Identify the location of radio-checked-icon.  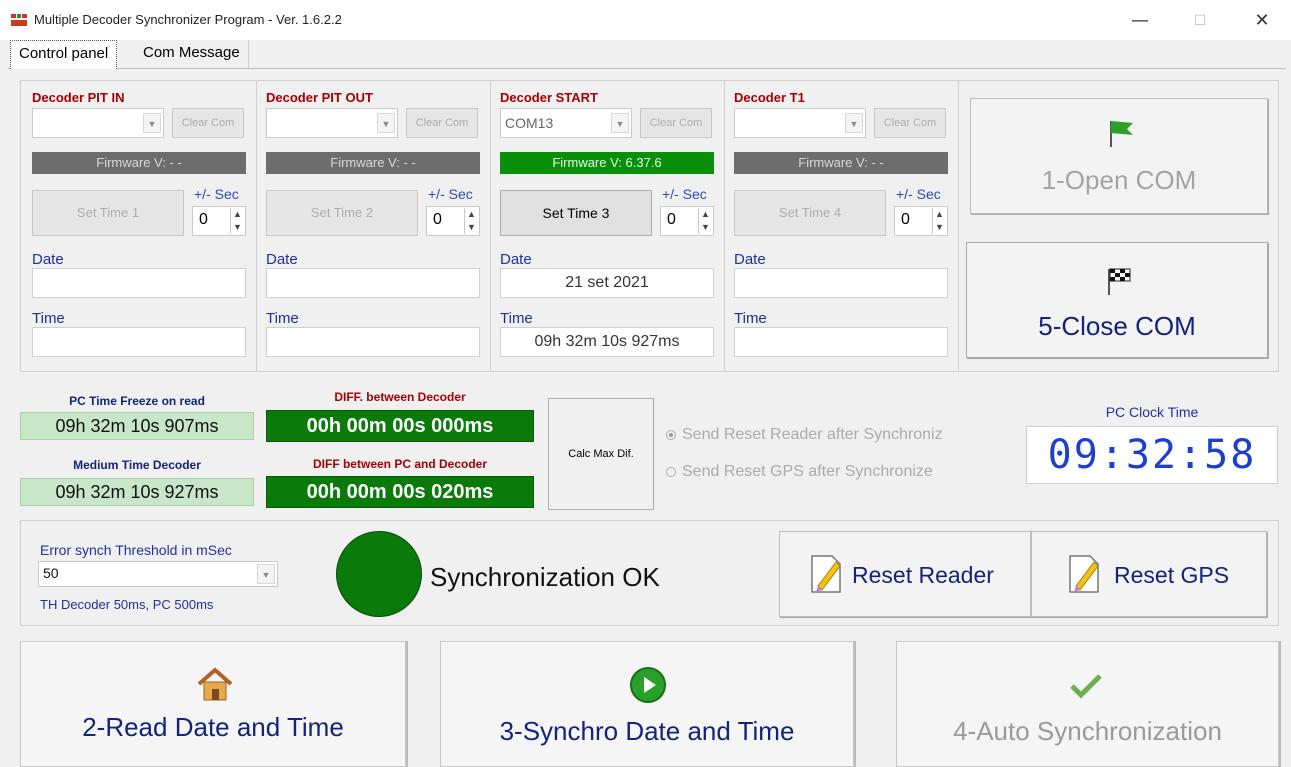
(671, 434).